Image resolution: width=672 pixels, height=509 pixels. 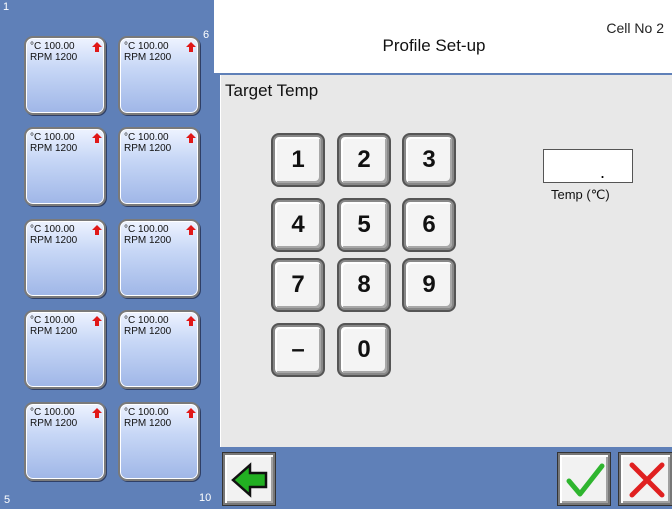 I want to click on footer-bar, so click(x=443, y=479).